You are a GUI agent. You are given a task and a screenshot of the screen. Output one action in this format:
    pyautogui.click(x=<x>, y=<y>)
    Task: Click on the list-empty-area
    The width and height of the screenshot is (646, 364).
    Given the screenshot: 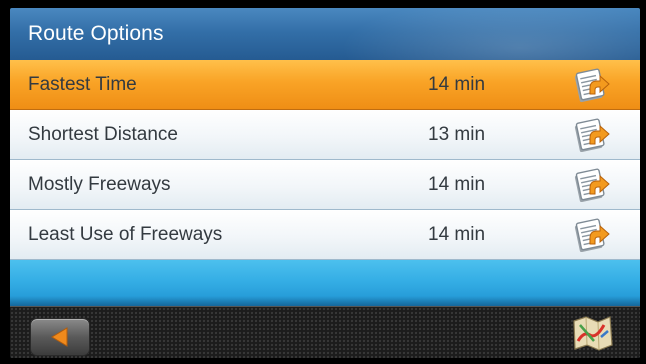 What is the action you would take?
    pyautogui.click(x=325, y=283)
    